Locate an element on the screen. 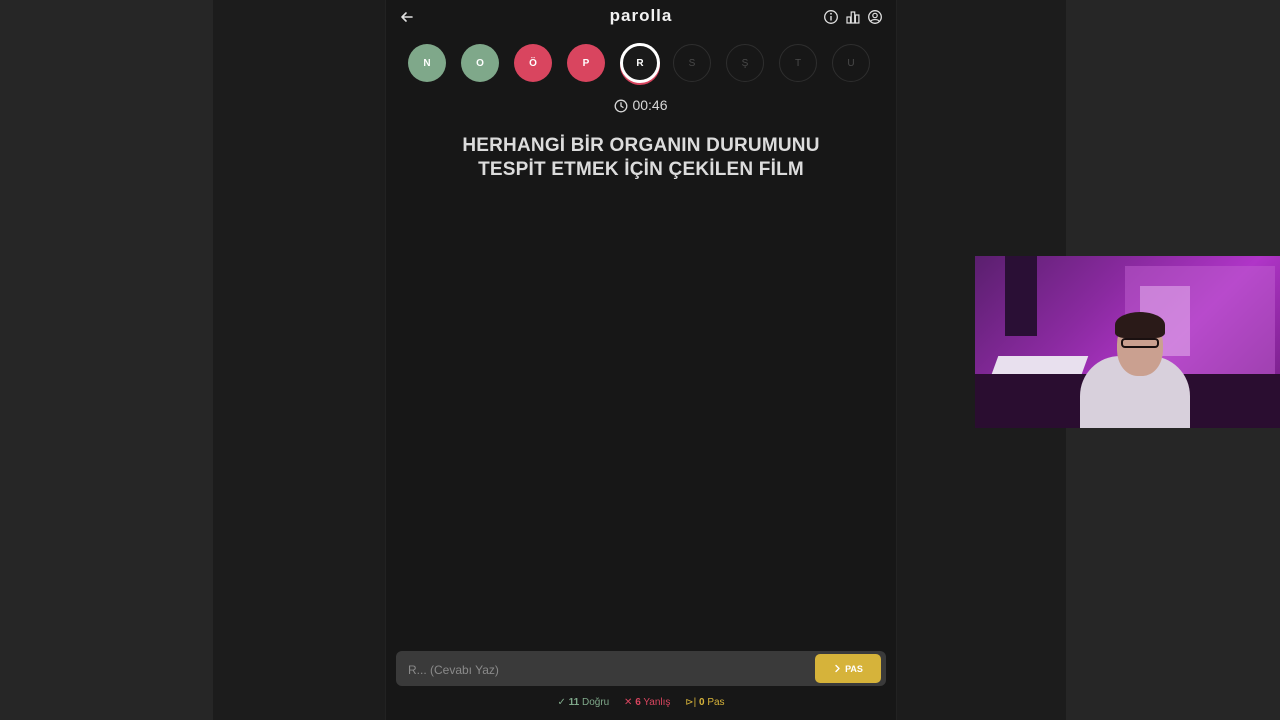 This screenshot has height=720, width=1280. correct-stat: ✓ 11 Doğru is located at coordinates (583, 702).